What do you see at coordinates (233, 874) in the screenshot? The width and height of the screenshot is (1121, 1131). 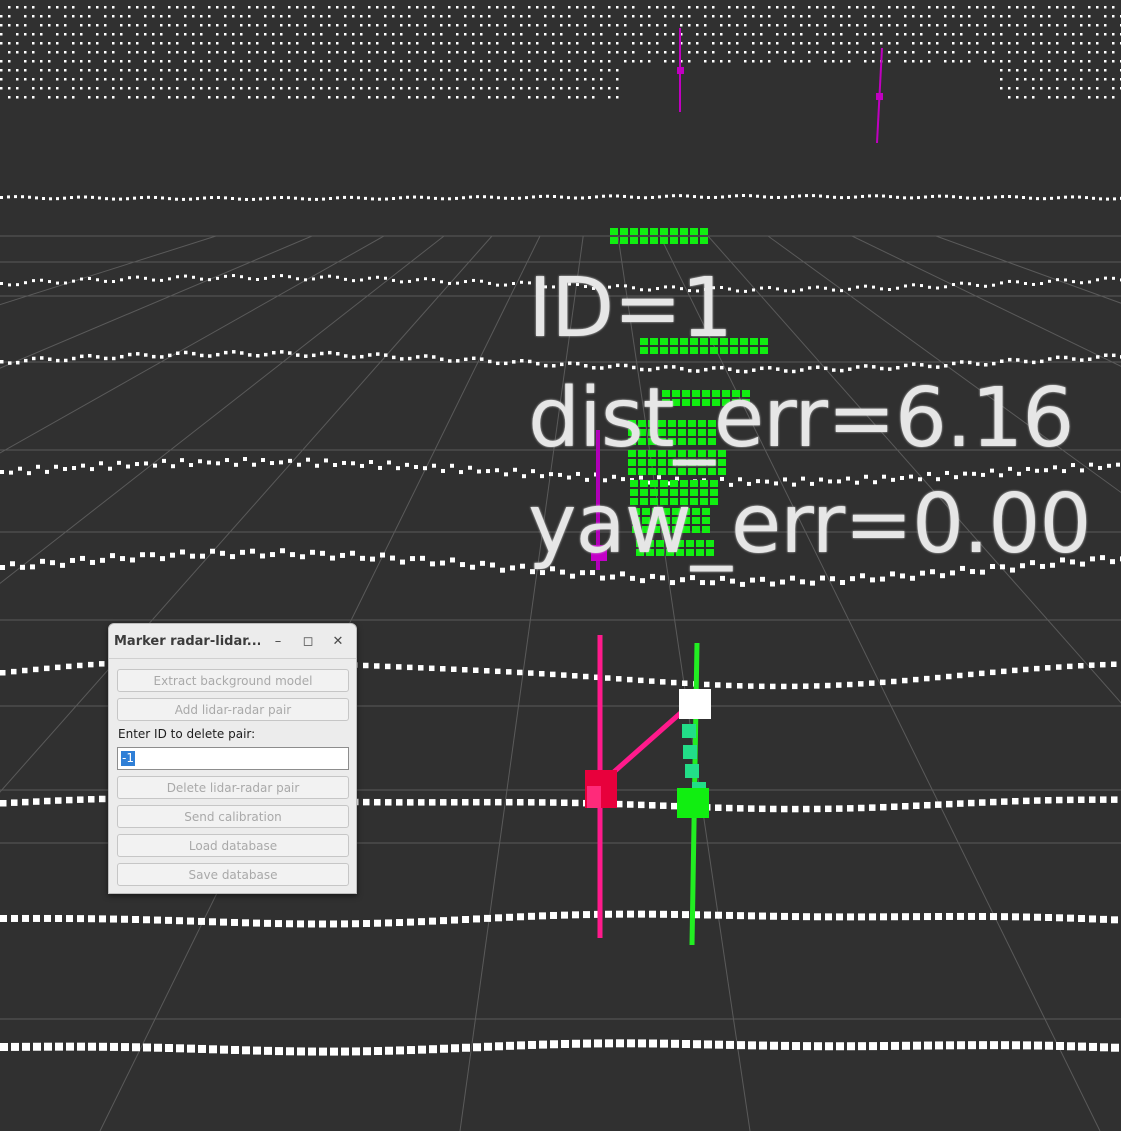 I see `save-database-button: Save database` at bounding box center [233, 874].